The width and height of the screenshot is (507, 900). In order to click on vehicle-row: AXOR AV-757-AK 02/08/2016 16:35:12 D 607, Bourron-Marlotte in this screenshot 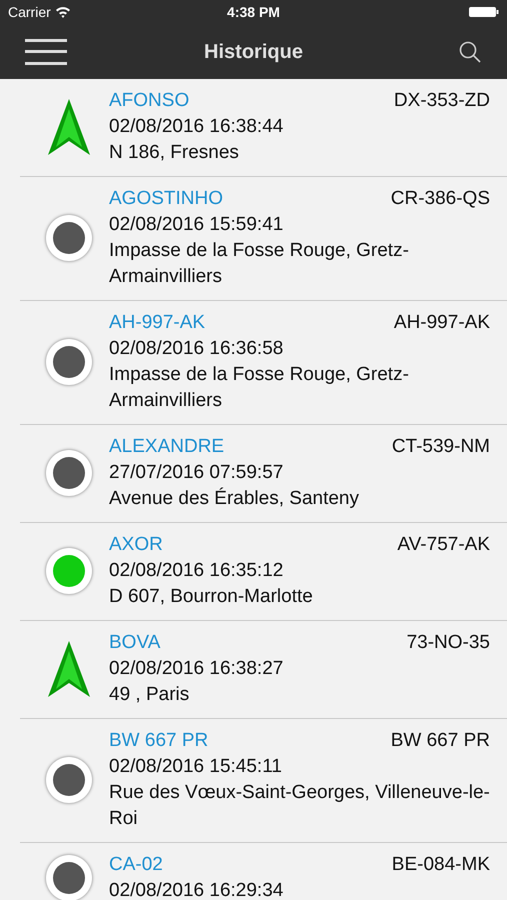, I will do `click(263, 572)`.